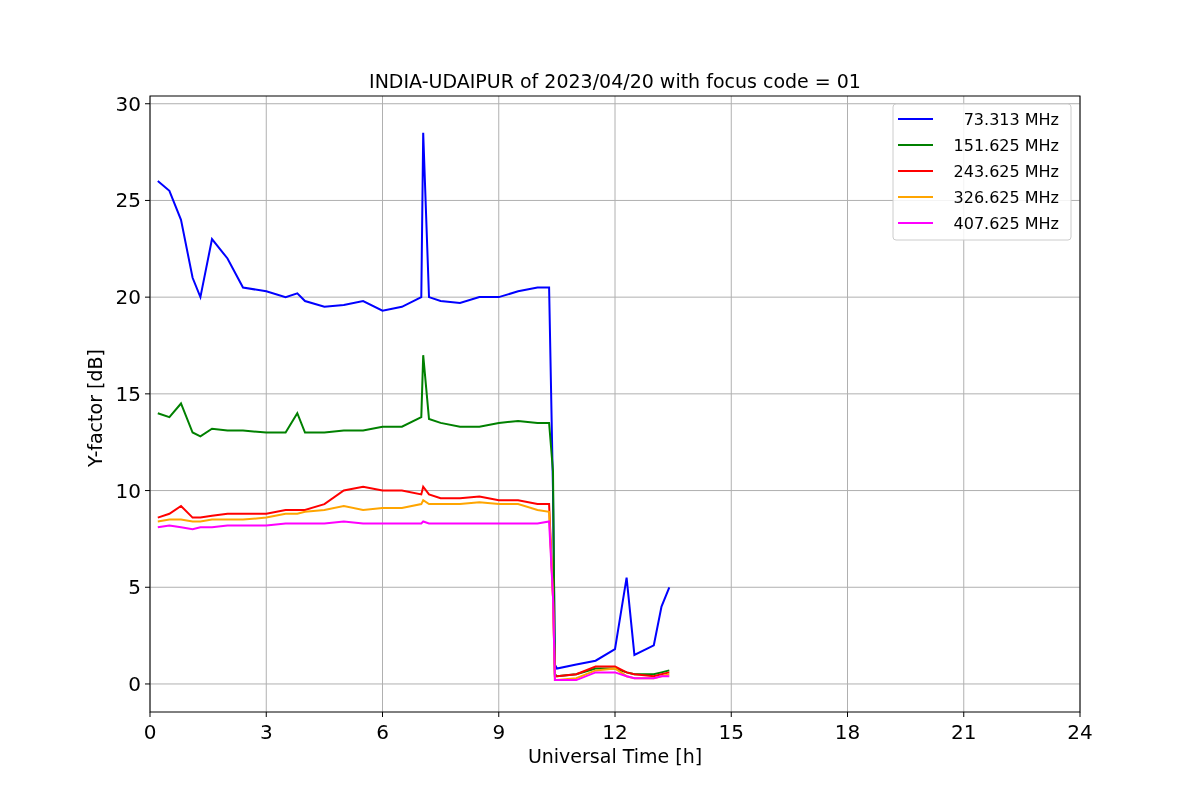 Image resolution: width=1200 pixels, height=800 pixels. Describe the element at coordinates (1080, 732) in the screenshot. I see `x-tick-label: 24` at that location.